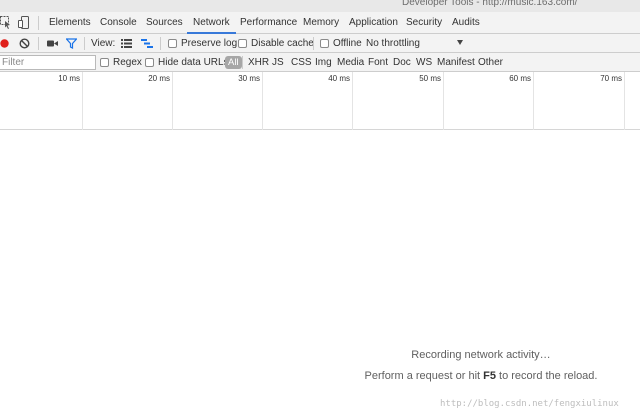 The width and height of the screenshot is (640, 417). What do you see at coordinates (172, 43) in the screenshot?
I see `preserve-log-checkbox` at bounding box center [172, 43].